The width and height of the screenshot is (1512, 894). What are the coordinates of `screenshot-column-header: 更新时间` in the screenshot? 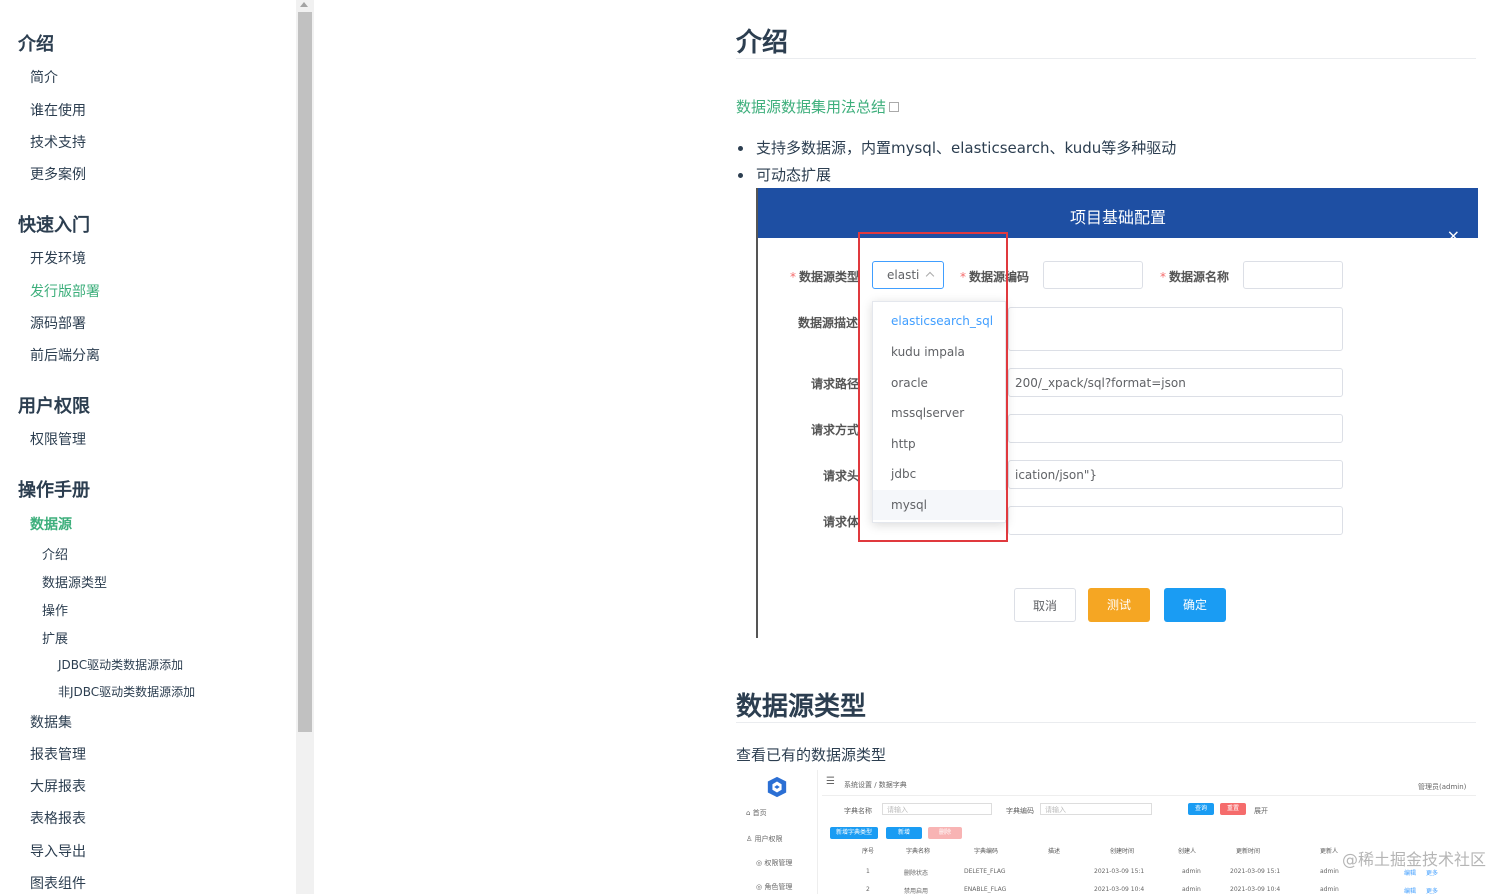 It's located at (1248, 851).